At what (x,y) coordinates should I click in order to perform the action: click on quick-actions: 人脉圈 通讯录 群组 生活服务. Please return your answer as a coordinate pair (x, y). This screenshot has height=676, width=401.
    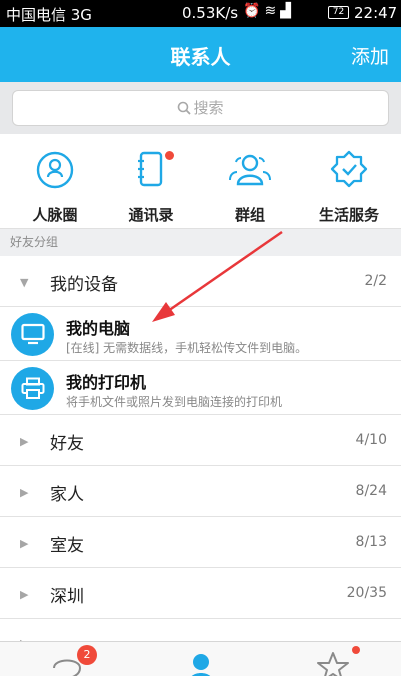
    Looking at the image, I should click on (200, 181).